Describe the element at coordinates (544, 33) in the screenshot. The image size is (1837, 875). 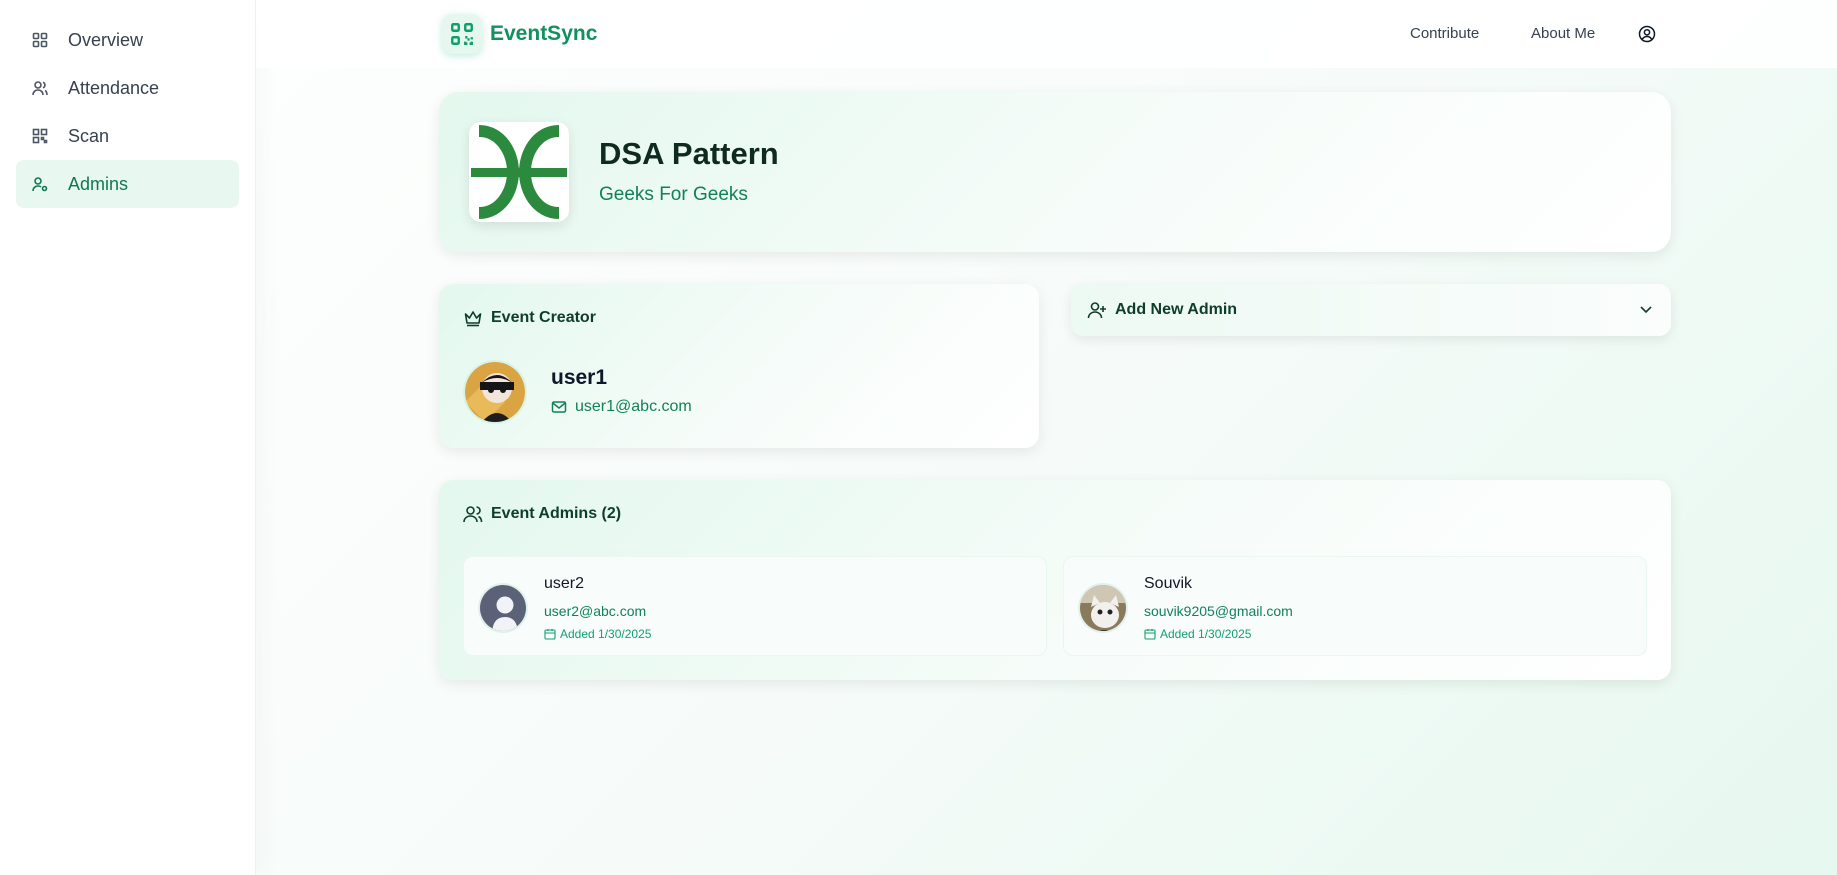
I see `brand-name: EventSync` at that location.